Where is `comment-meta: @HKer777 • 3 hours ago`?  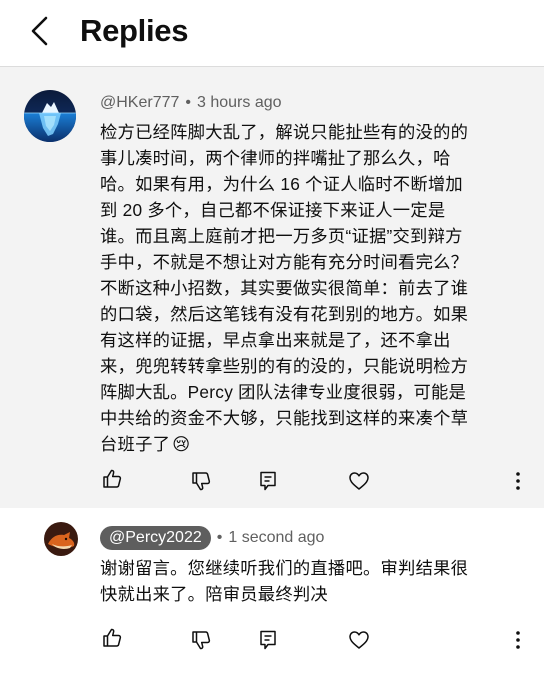
comment-meta: @HKer777 • 3 hours ago is located at coordinates (191, 103).